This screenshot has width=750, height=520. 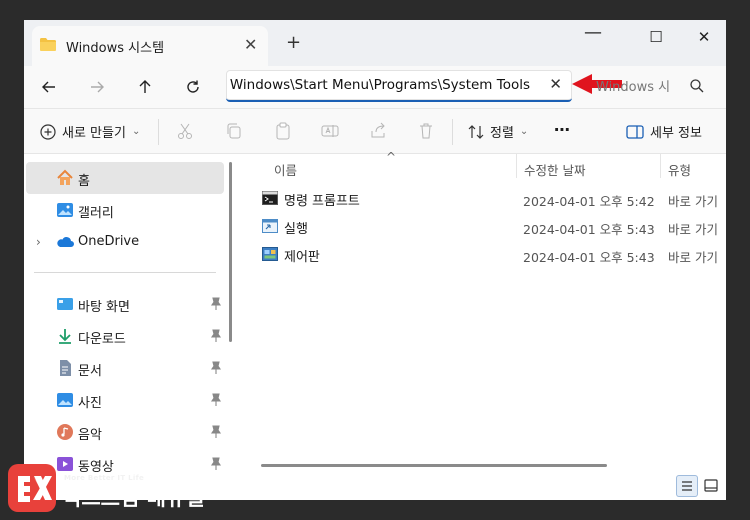 What do you see at coordinates (330, 131) in the screenshot?
I see `rename-icon` at bounding box center [330, 131].